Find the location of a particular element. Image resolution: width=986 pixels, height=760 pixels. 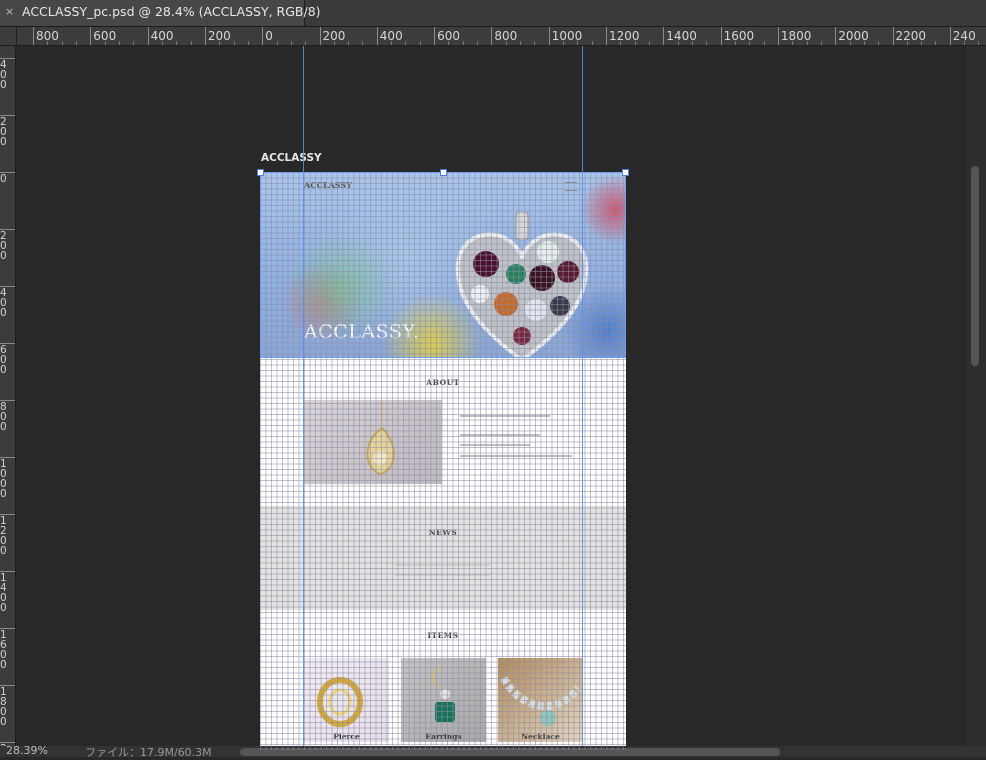

item-necklace-photo is located at coordinates (540, 700).